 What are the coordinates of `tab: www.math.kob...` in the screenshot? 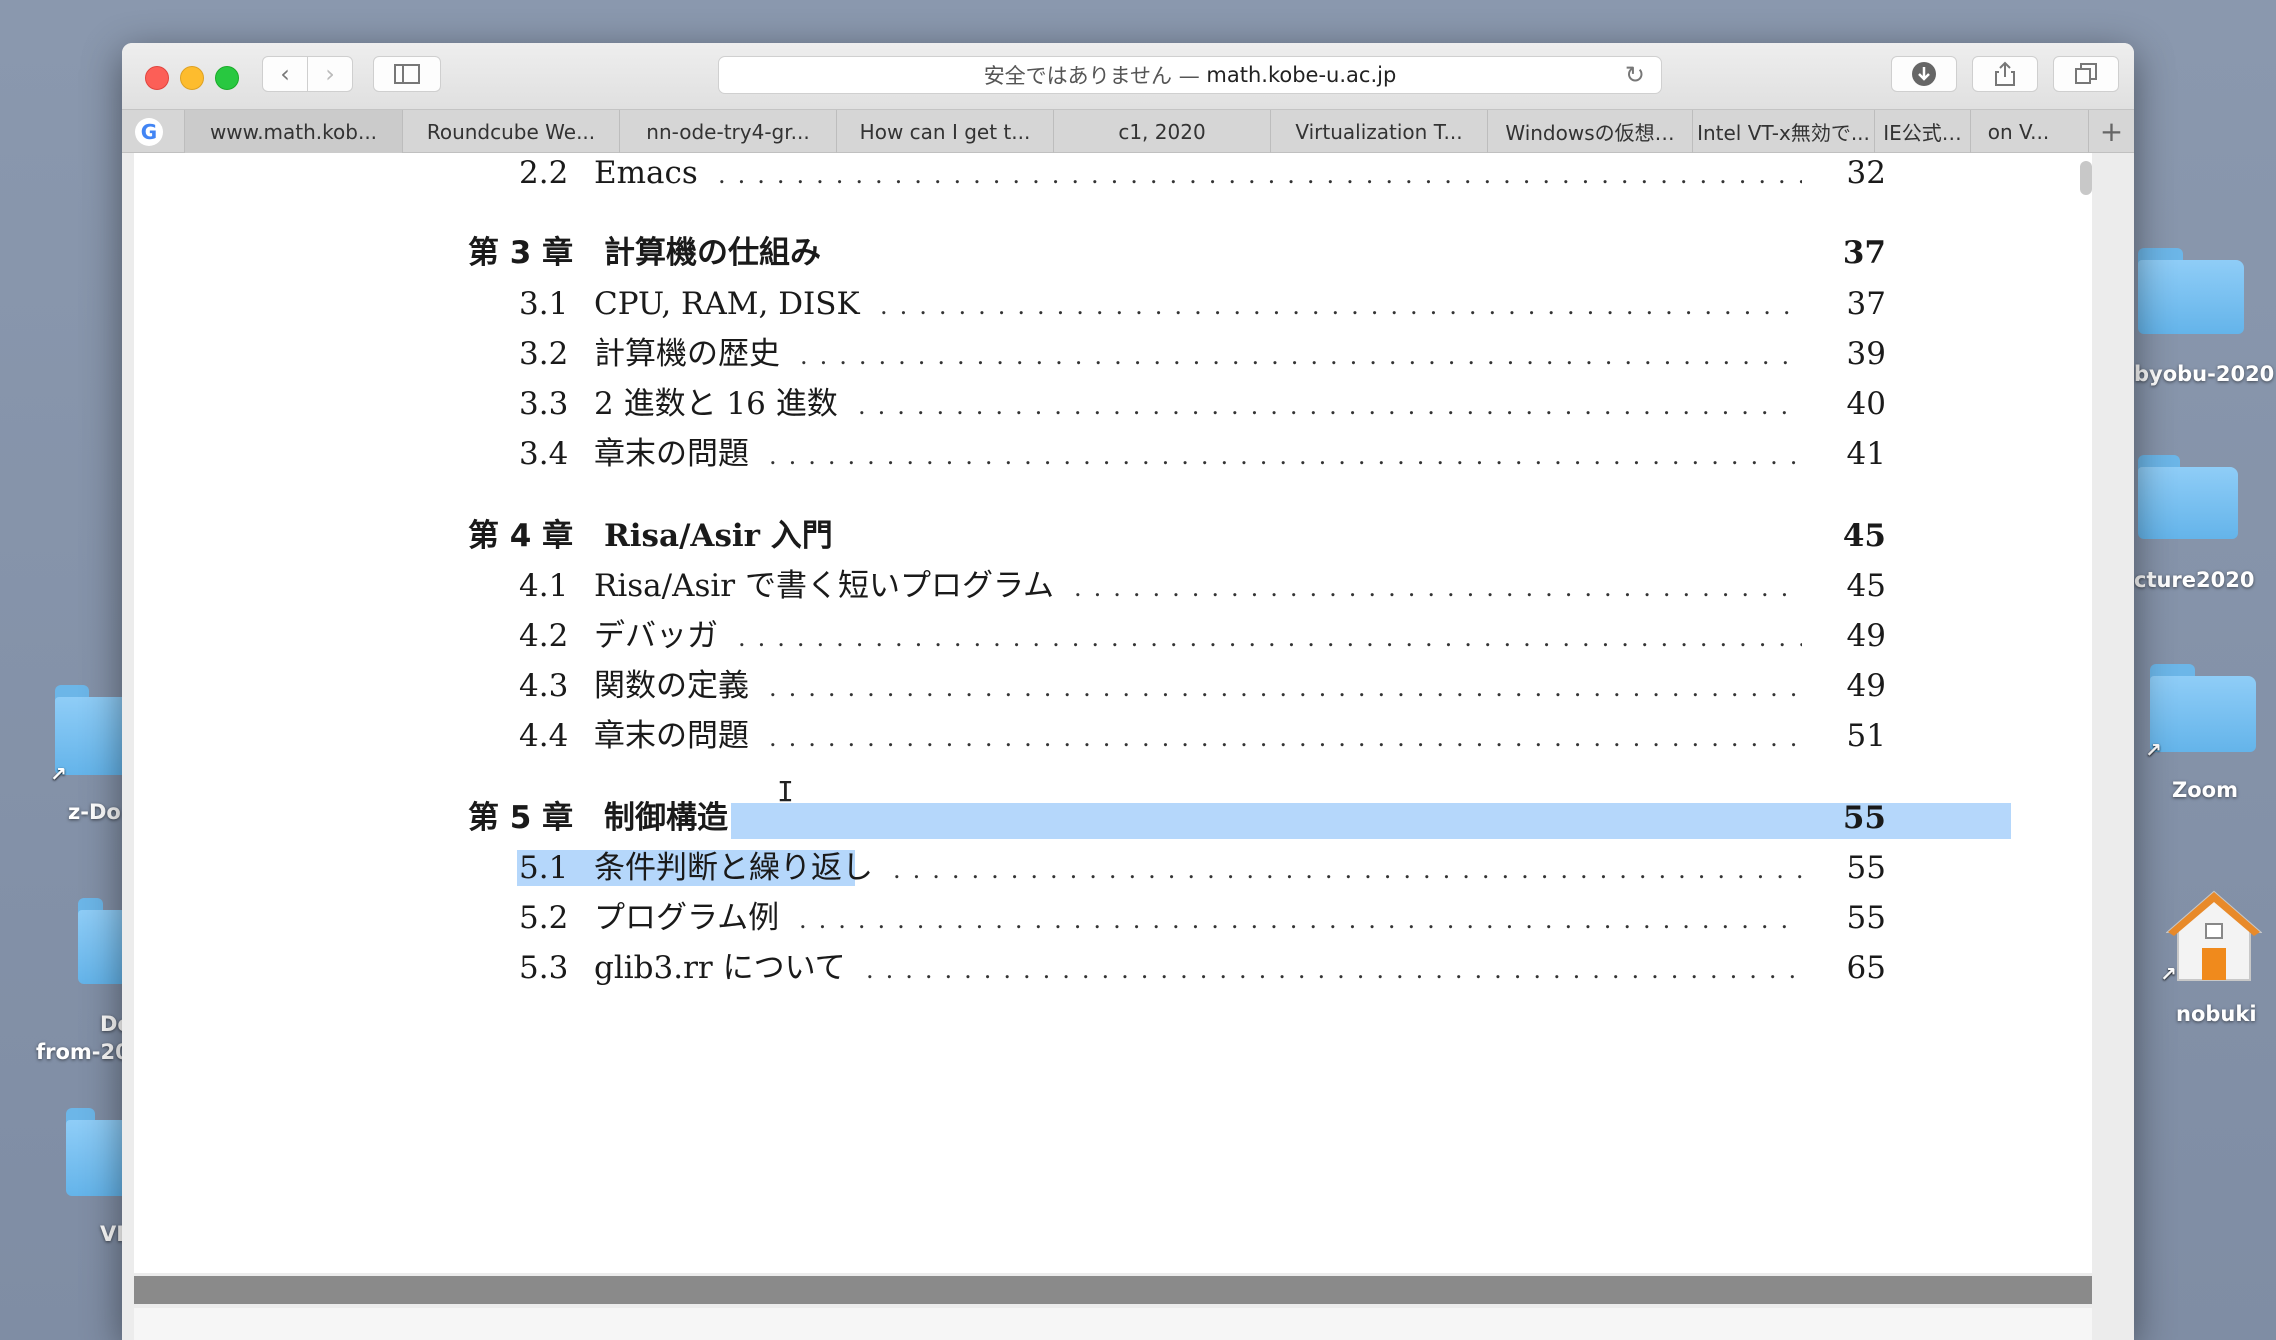 It's located at (293, 131).